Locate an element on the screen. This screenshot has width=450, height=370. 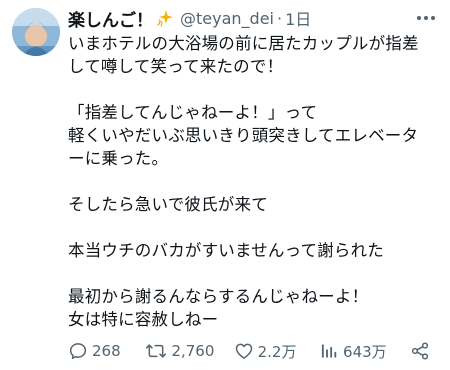
reply-count: 268 is located at coordinates (106, 351).